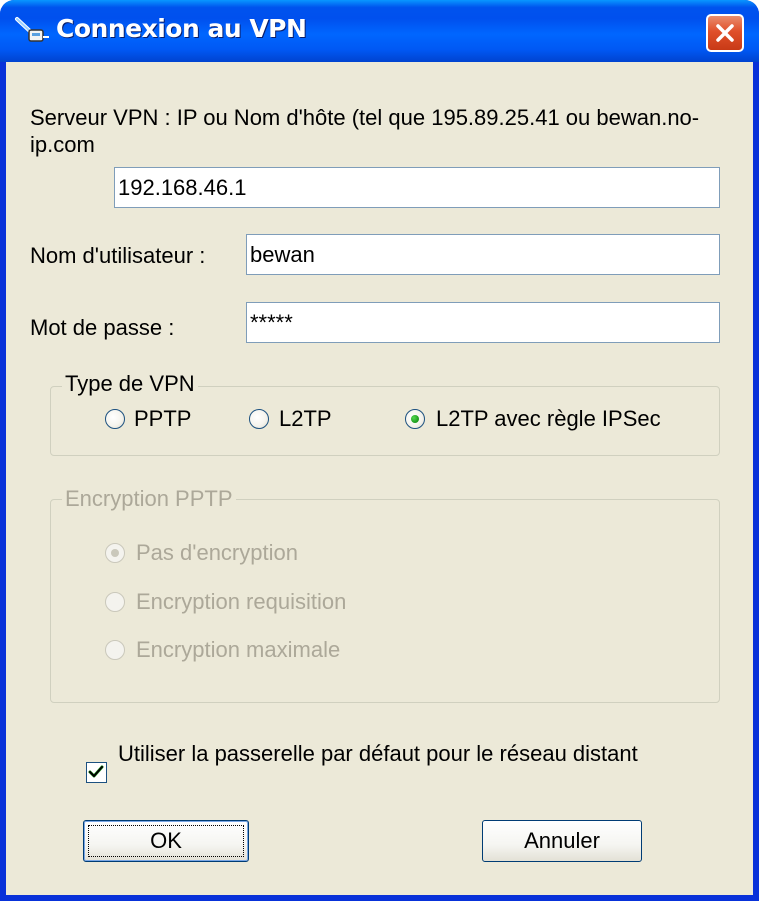 The image size is (759, 901). What do you see at coordinates (548, 419) in the screenshot?
I see `radio-l2tp-ipsec-label: L2TP avec règle IPSec` at bounding box center [548, 419].